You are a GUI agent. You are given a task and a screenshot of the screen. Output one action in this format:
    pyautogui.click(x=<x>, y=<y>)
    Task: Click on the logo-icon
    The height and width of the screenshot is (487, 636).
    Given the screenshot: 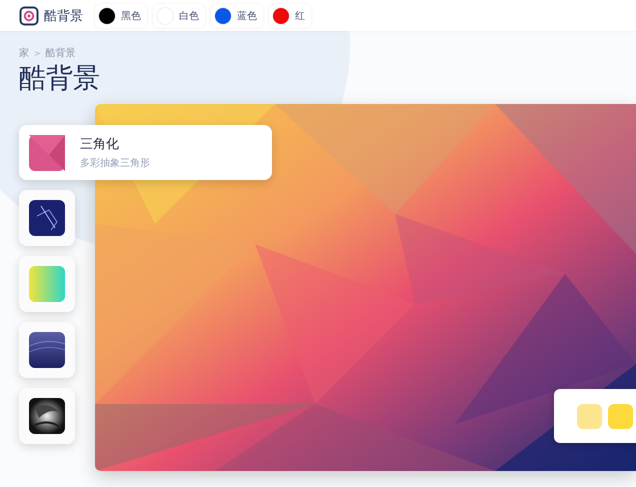 What is the action you would take?
    pyautogui.click(x=29, y=16)
    